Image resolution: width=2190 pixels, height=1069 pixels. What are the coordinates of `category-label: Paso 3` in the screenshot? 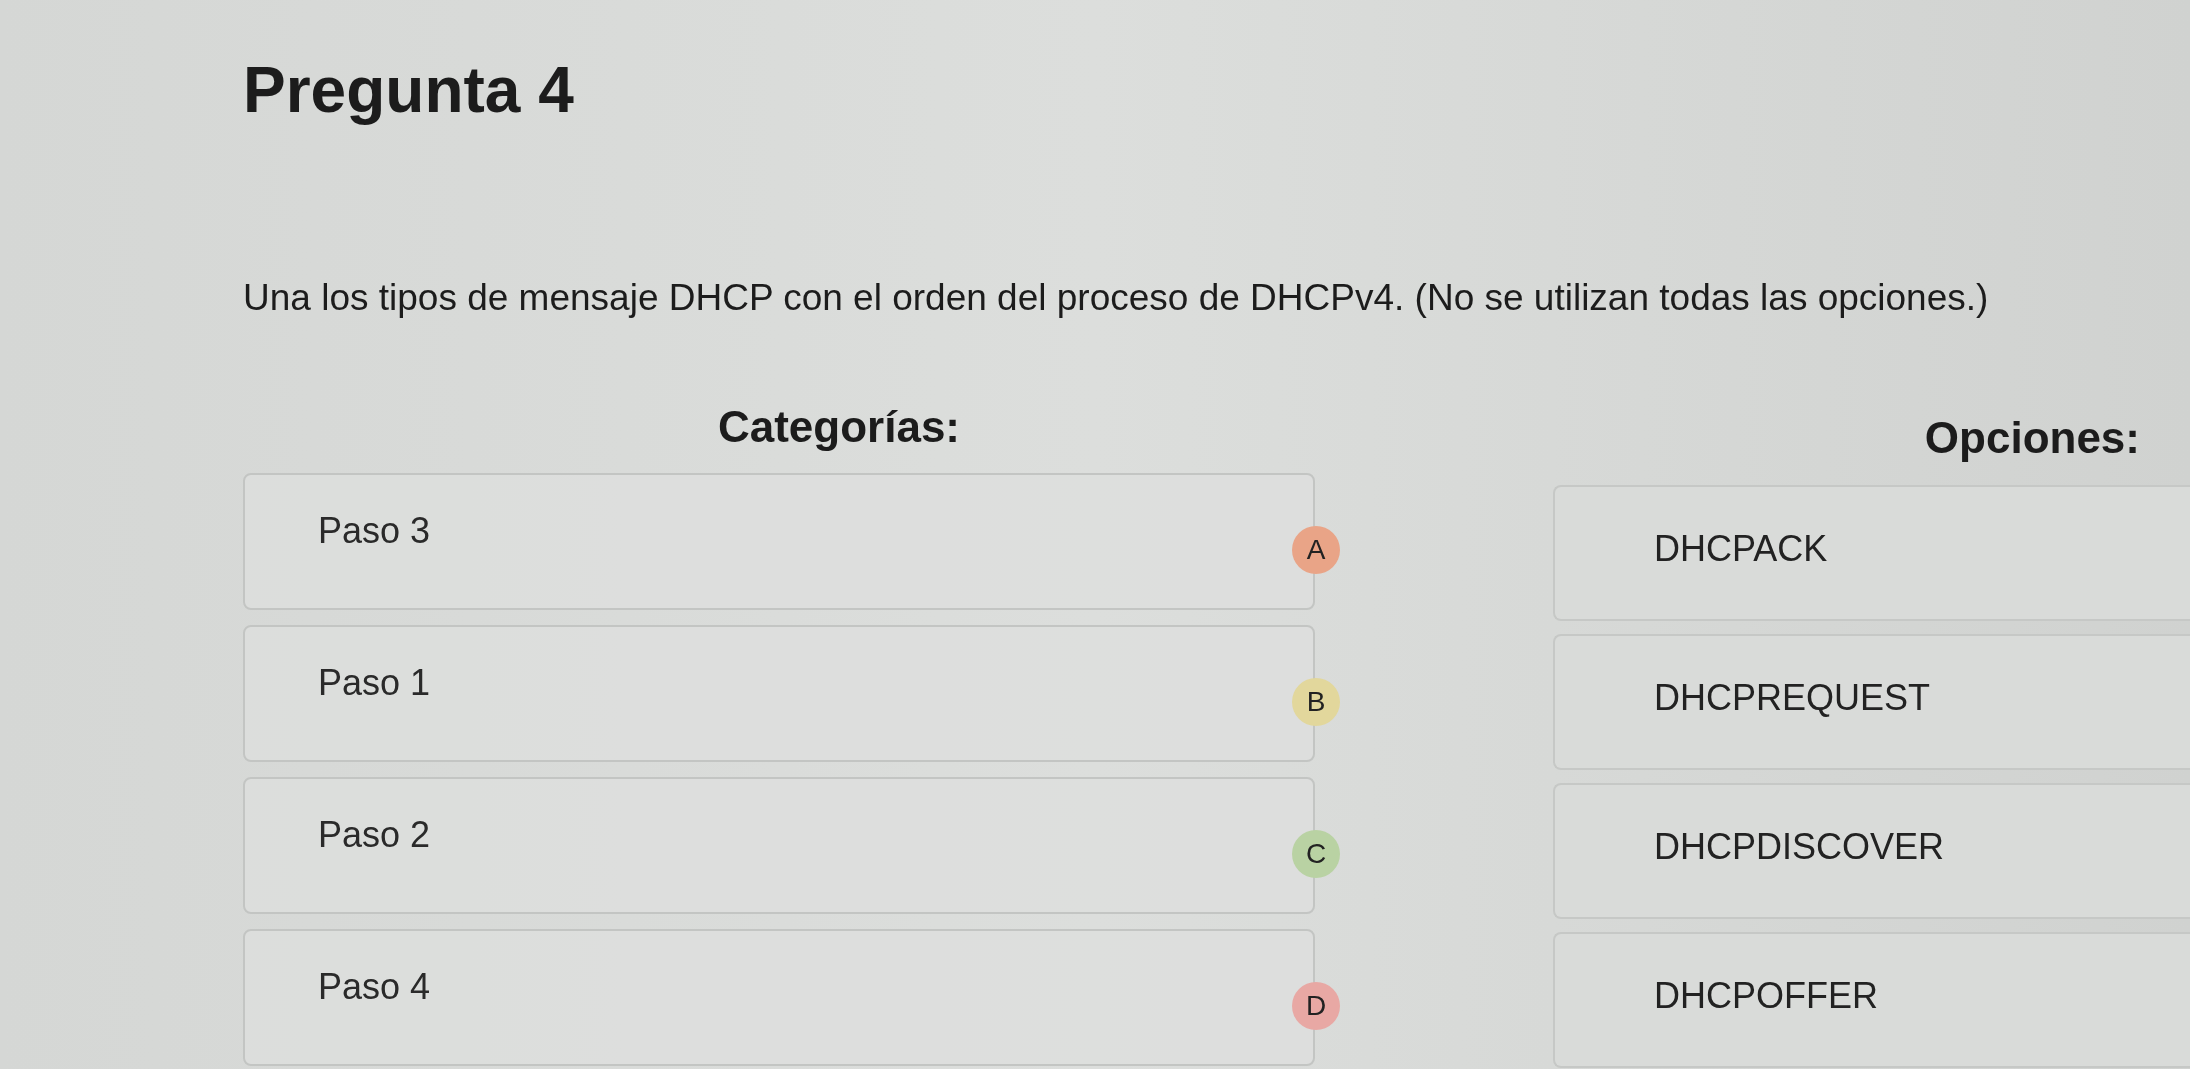 It's located at (374, 530).